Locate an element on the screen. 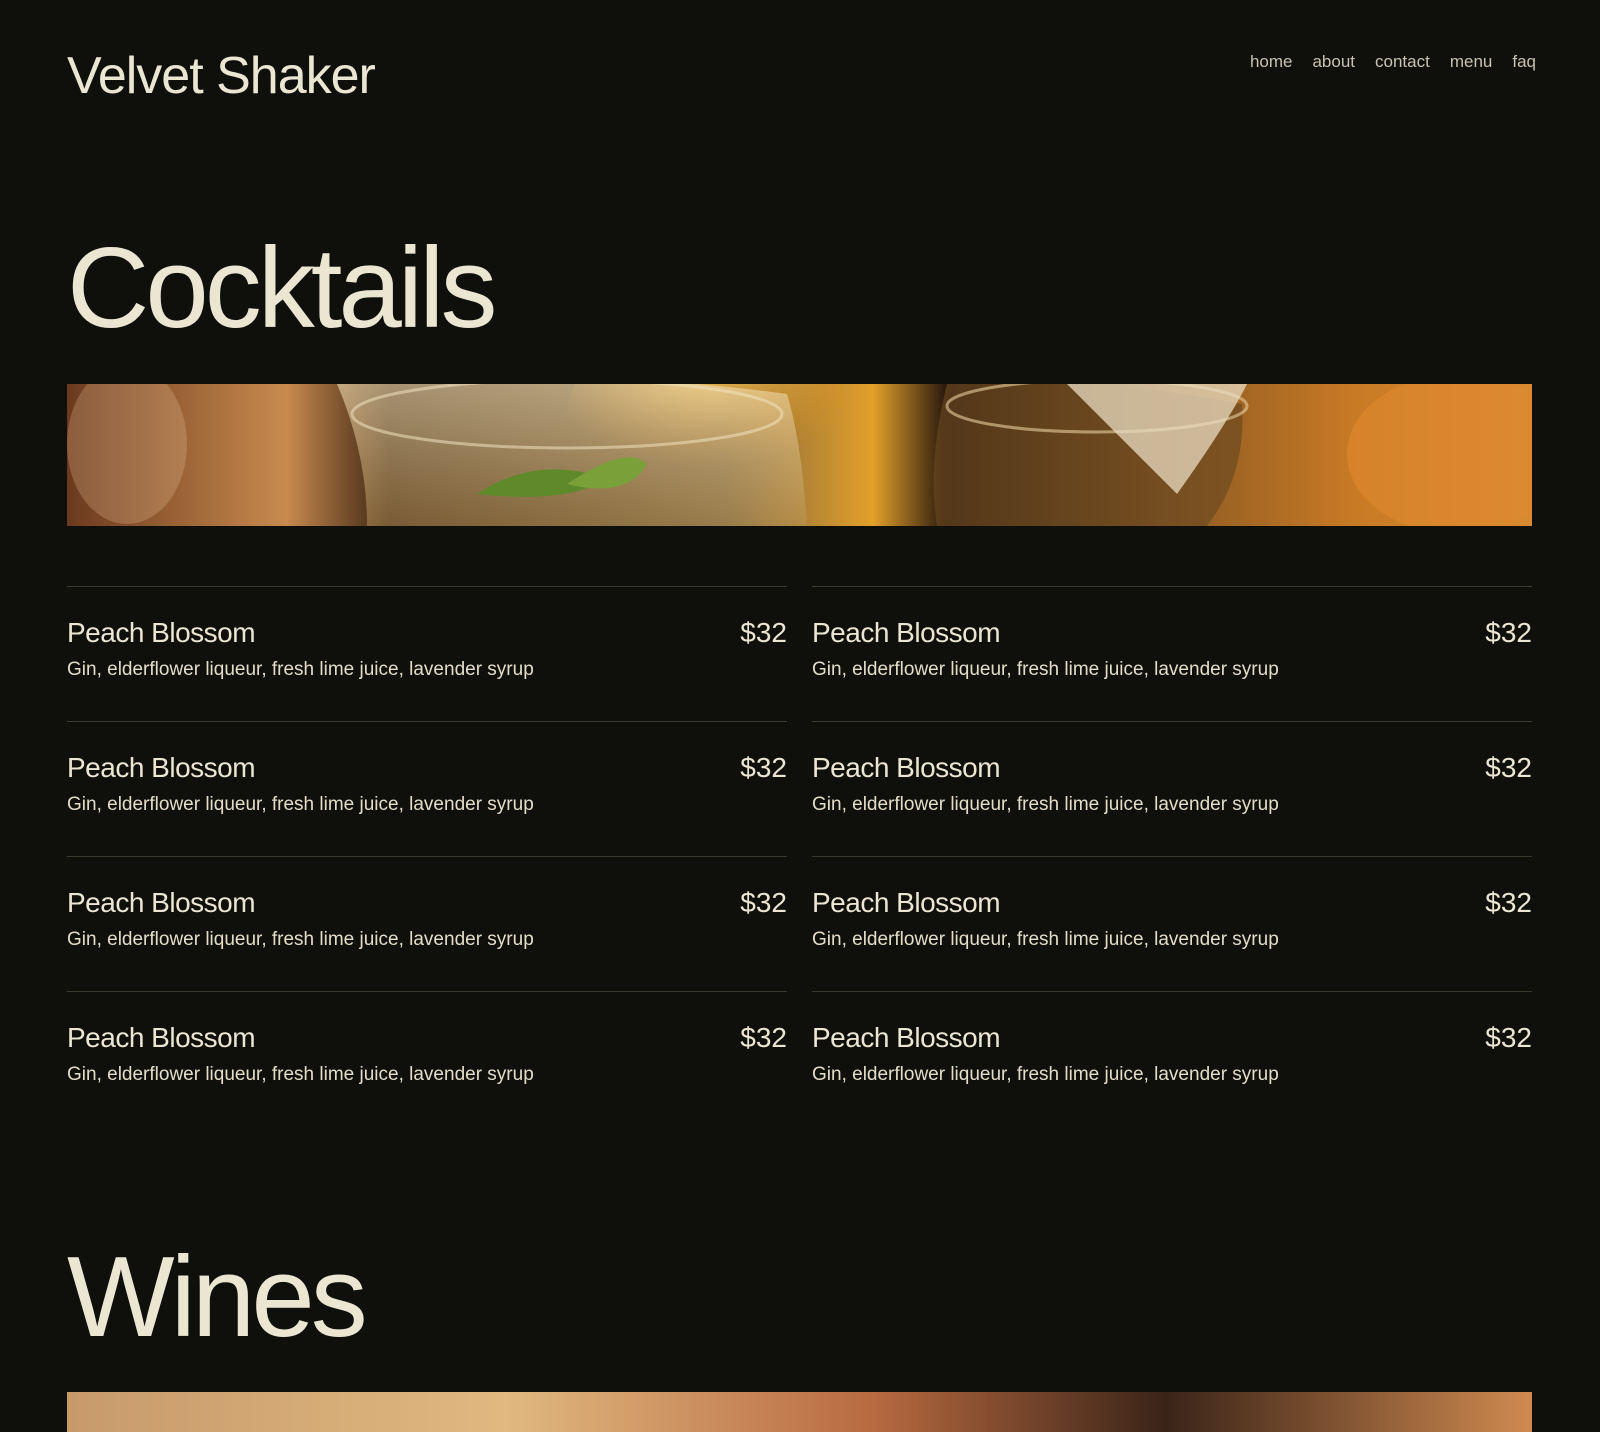 This screenshot has height=1432, width=1600. nav-link-faq: faq is located at coordinates (1524, 62).